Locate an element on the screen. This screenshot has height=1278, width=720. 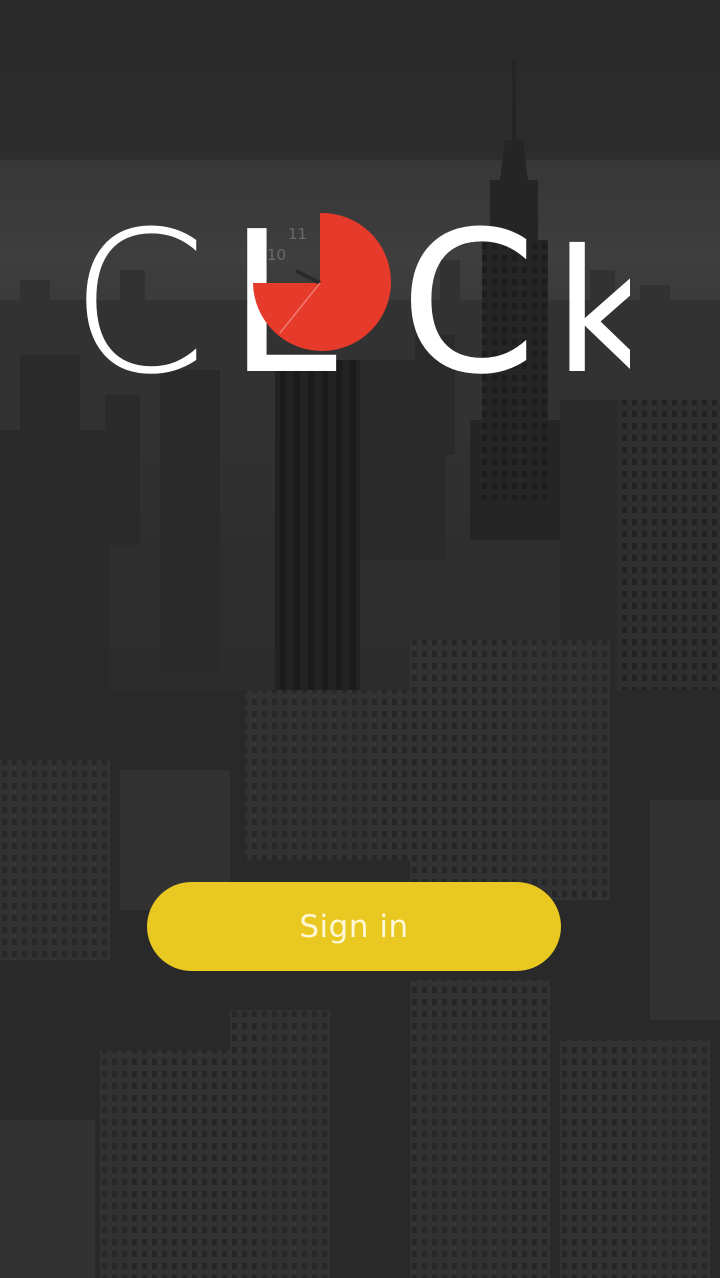
clock-logo: C L 10 11 C k is located at coordinates (350, 287).